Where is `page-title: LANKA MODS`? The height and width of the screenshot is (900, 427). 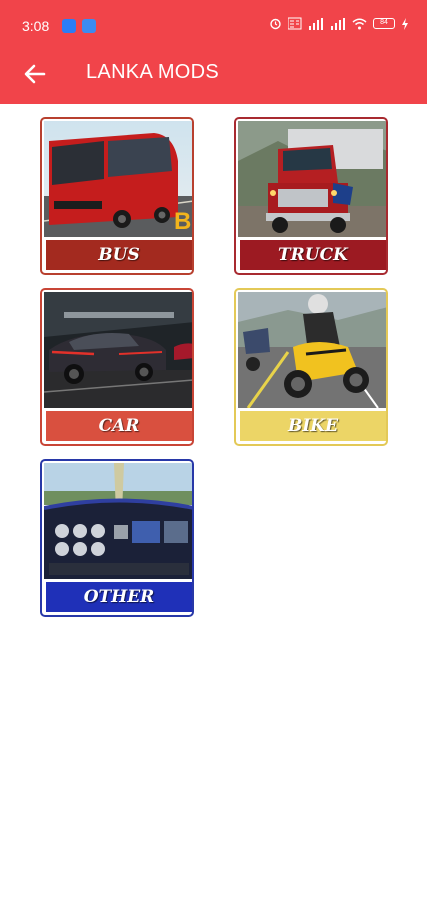
page-title: LANKA MODS is located at coordinates (153, 72).